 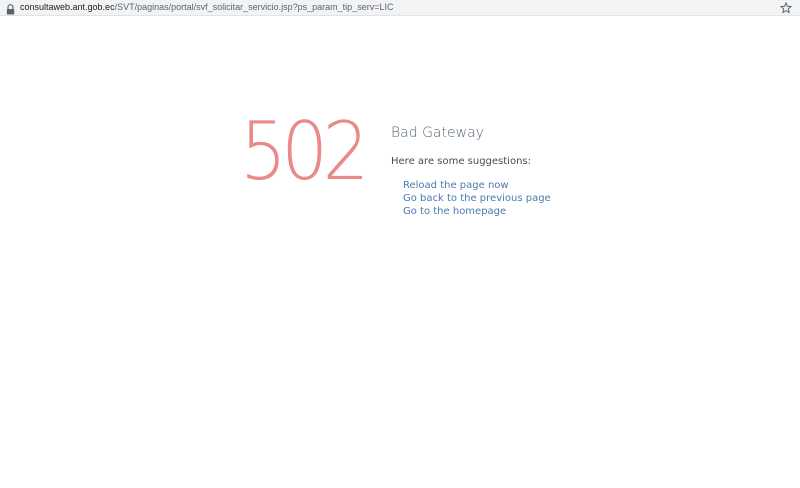 I want to click on suggestion-item: Go back to the previous page, so click(x=477, y=198).